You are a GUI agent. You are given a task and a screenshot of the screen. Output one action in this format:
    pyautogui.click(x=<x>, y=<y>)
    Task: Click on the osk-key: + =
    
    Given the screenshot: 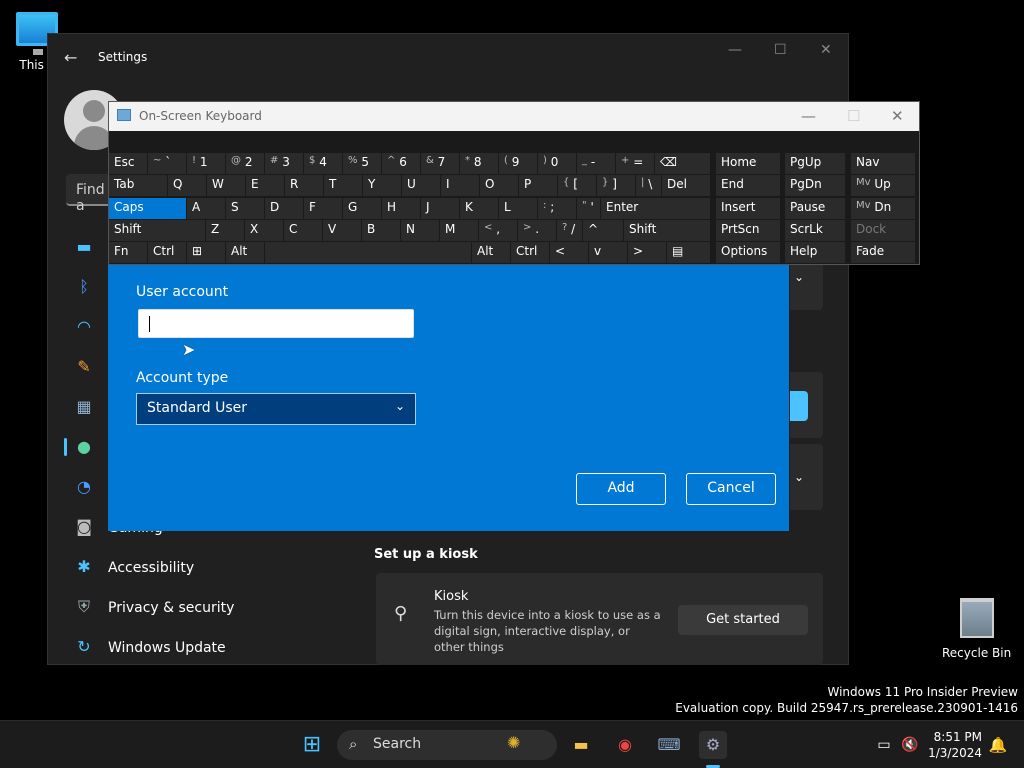 What is the action you would take?
    pyautogui.click(x=635, y=163)
    